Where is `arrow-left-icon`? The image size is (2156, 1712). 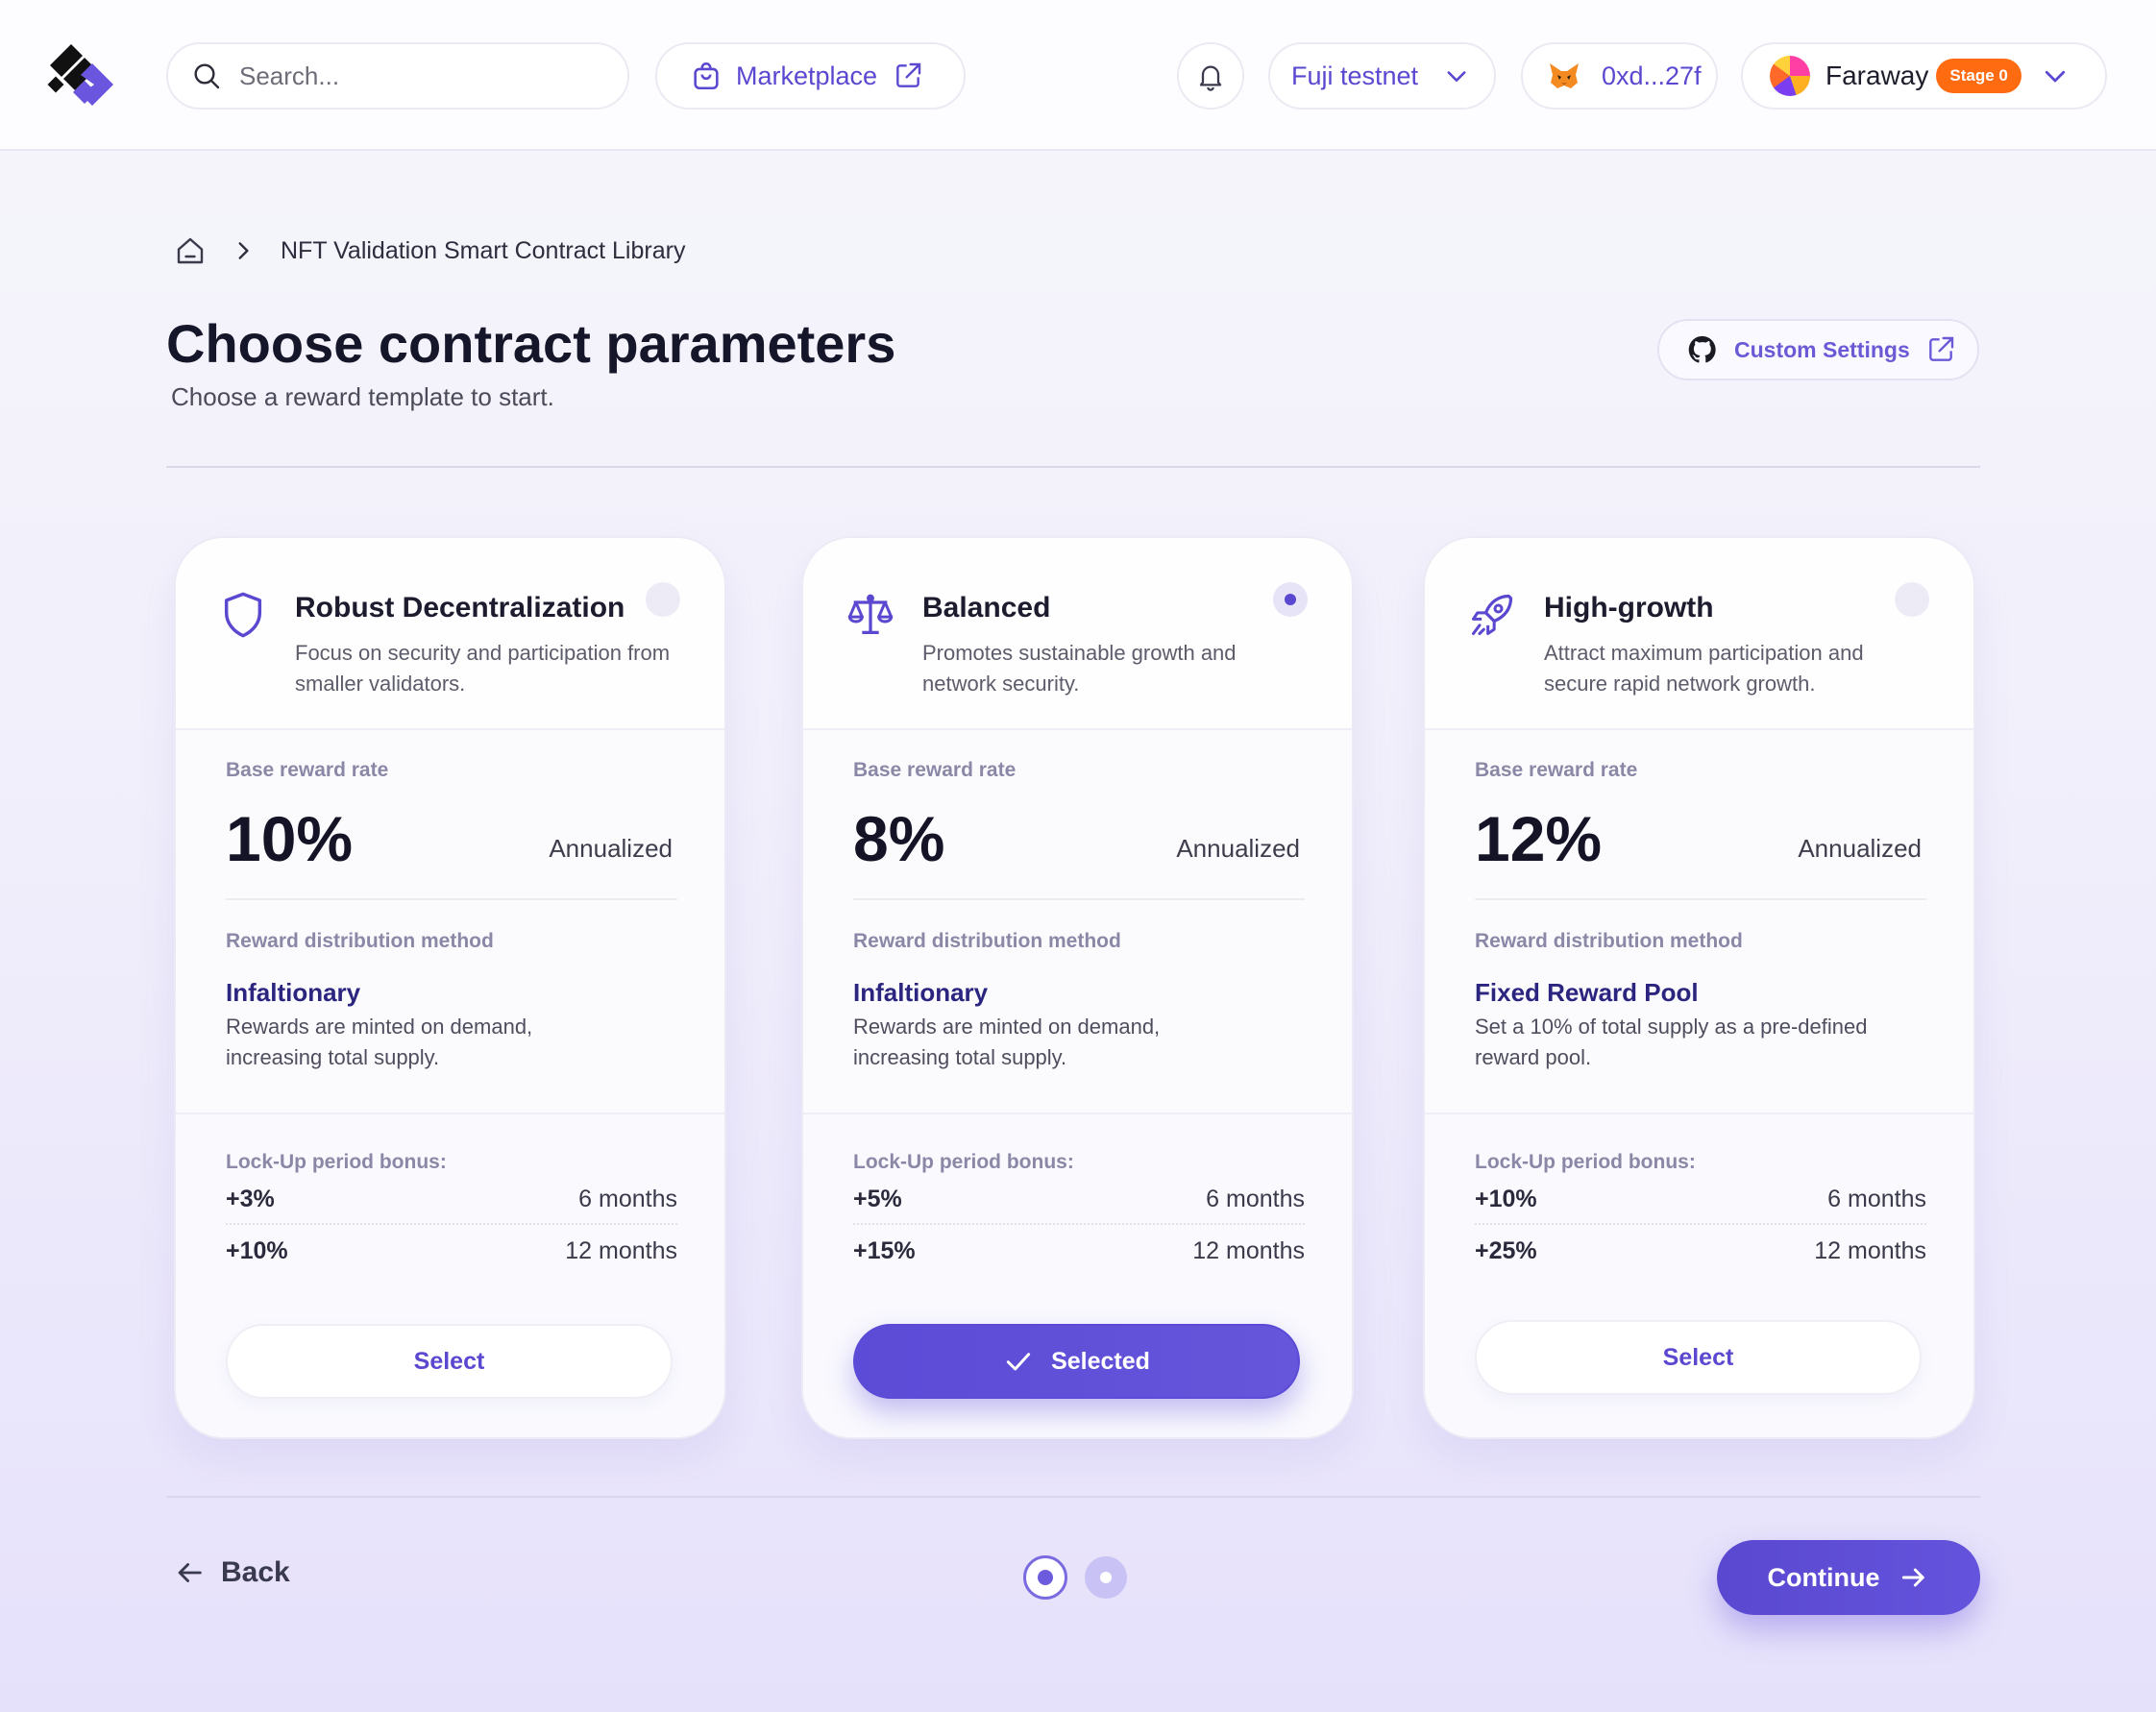 arrow-left-icon is located at coordinates (190, 1572).